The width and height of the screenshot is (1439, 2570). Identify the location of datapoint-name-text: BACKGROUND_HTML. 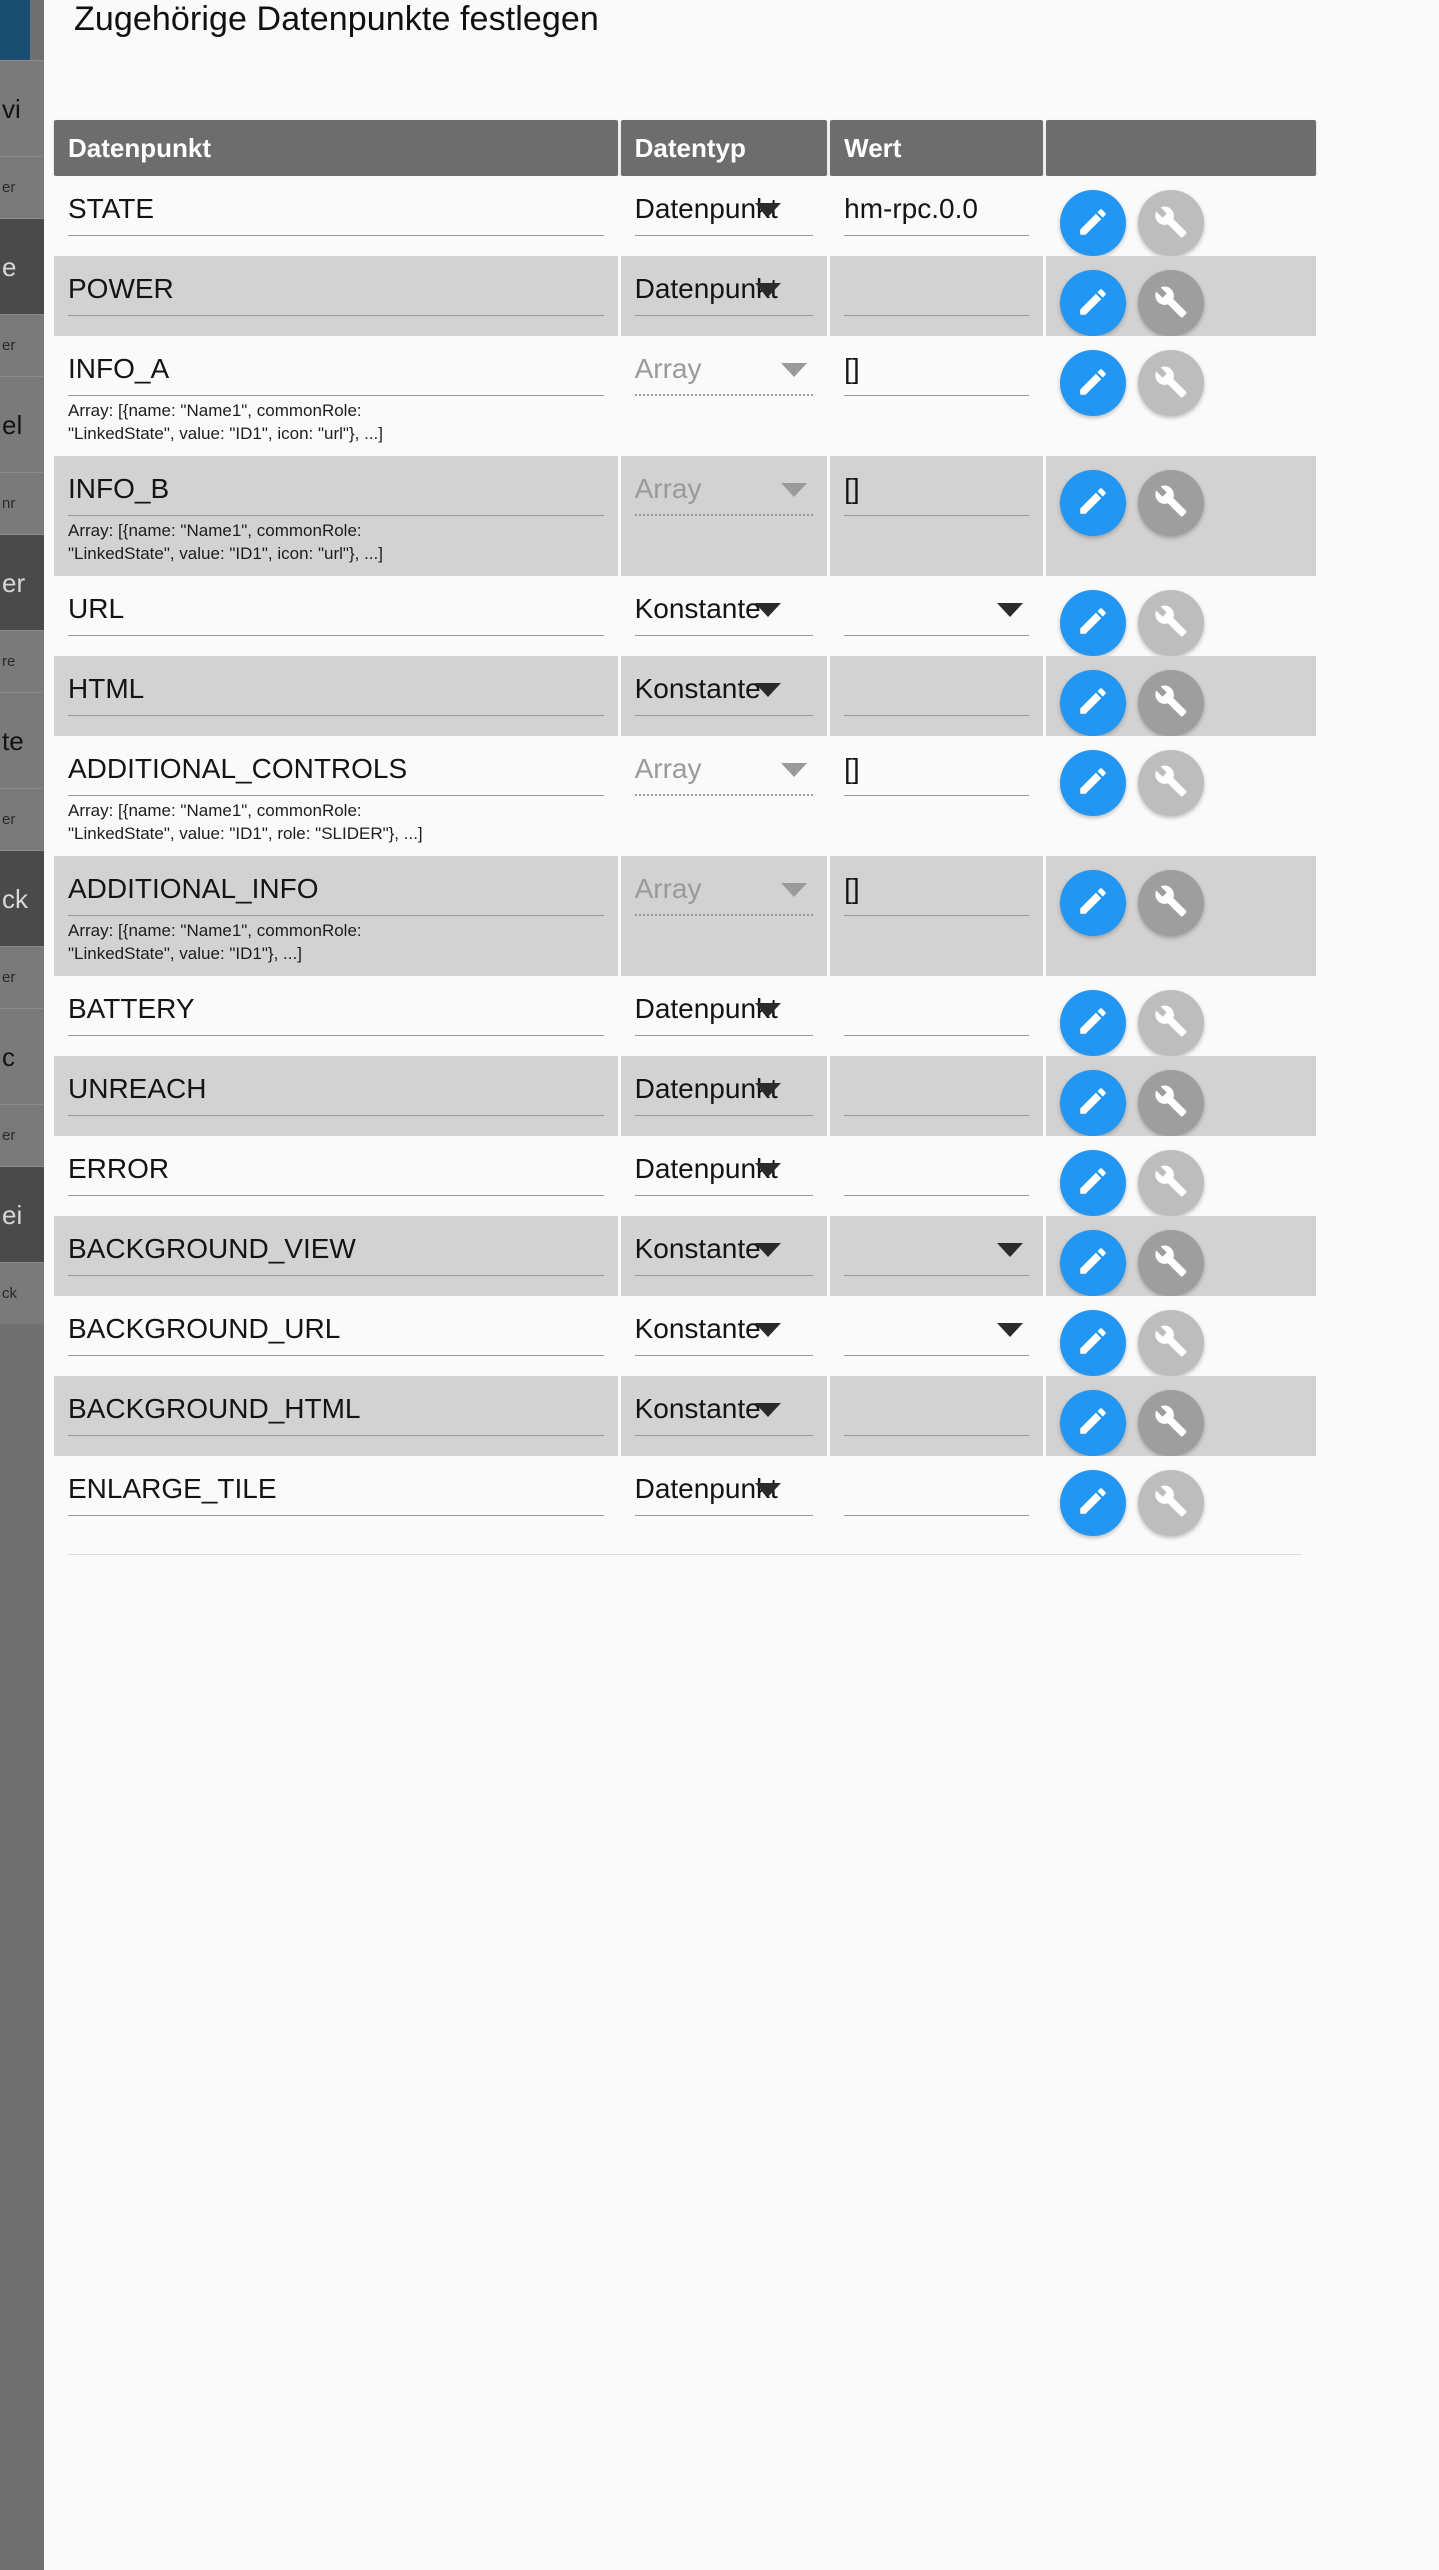
(214, 1408).